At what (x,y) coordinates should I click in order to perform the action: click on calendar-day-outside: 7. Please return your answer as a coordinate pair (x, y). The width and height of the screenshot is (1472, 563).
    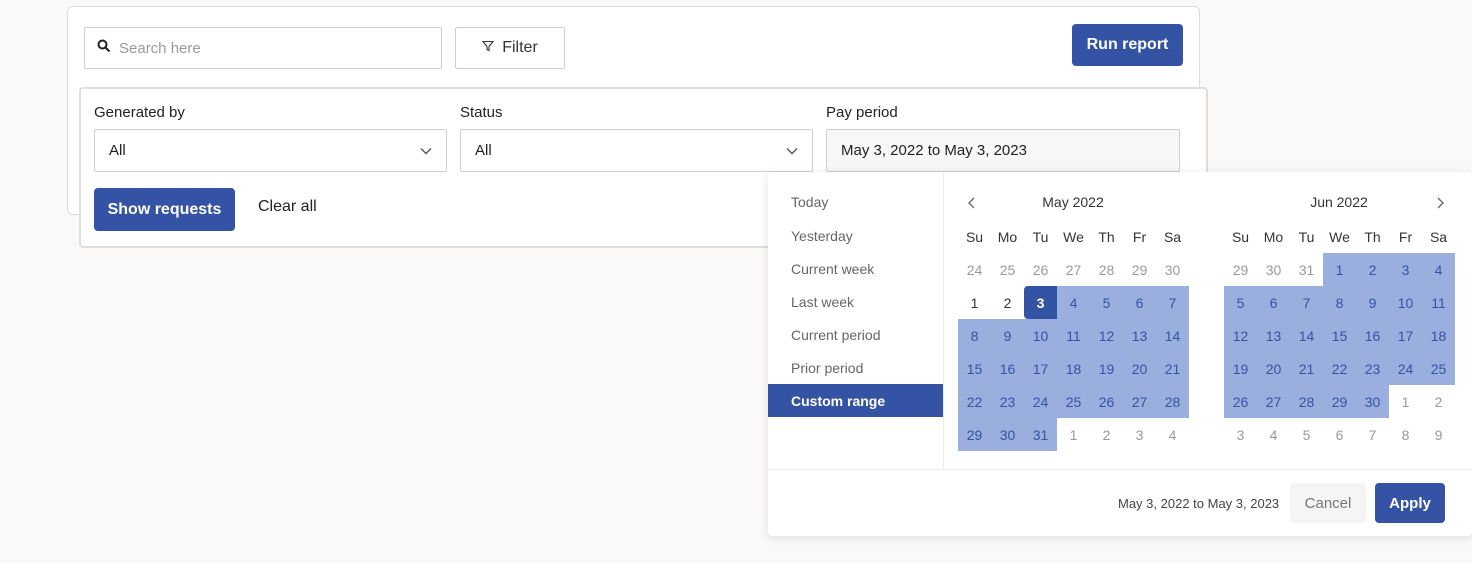
    Looking at the image, I should click on (1372, 434).